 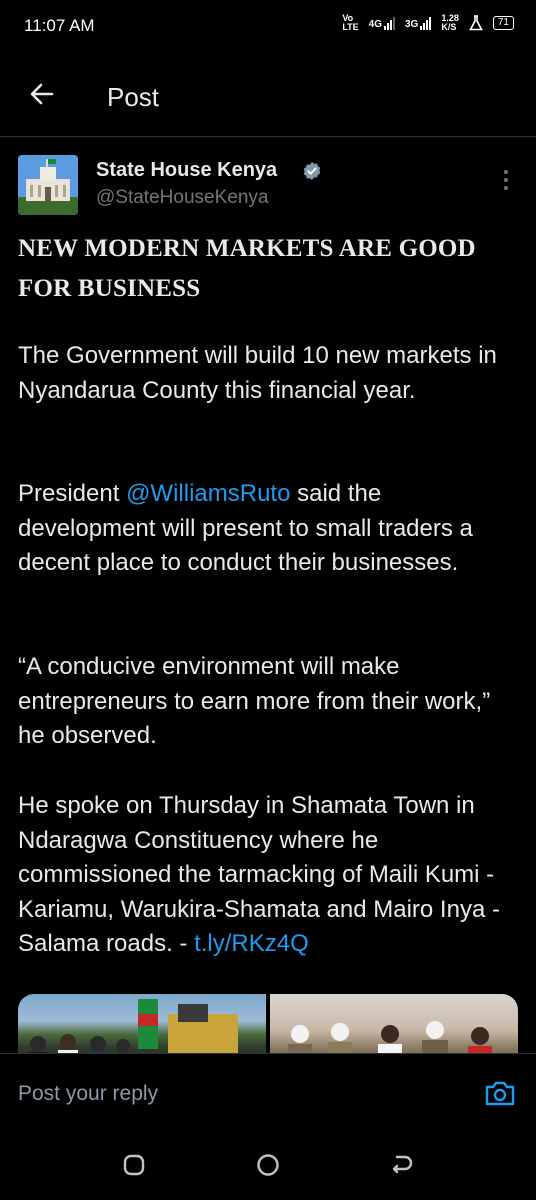 What do you see at coordinates (268, 1023) in the screenshot?
I see `media-gallery` at bounding box center [268, 1023].